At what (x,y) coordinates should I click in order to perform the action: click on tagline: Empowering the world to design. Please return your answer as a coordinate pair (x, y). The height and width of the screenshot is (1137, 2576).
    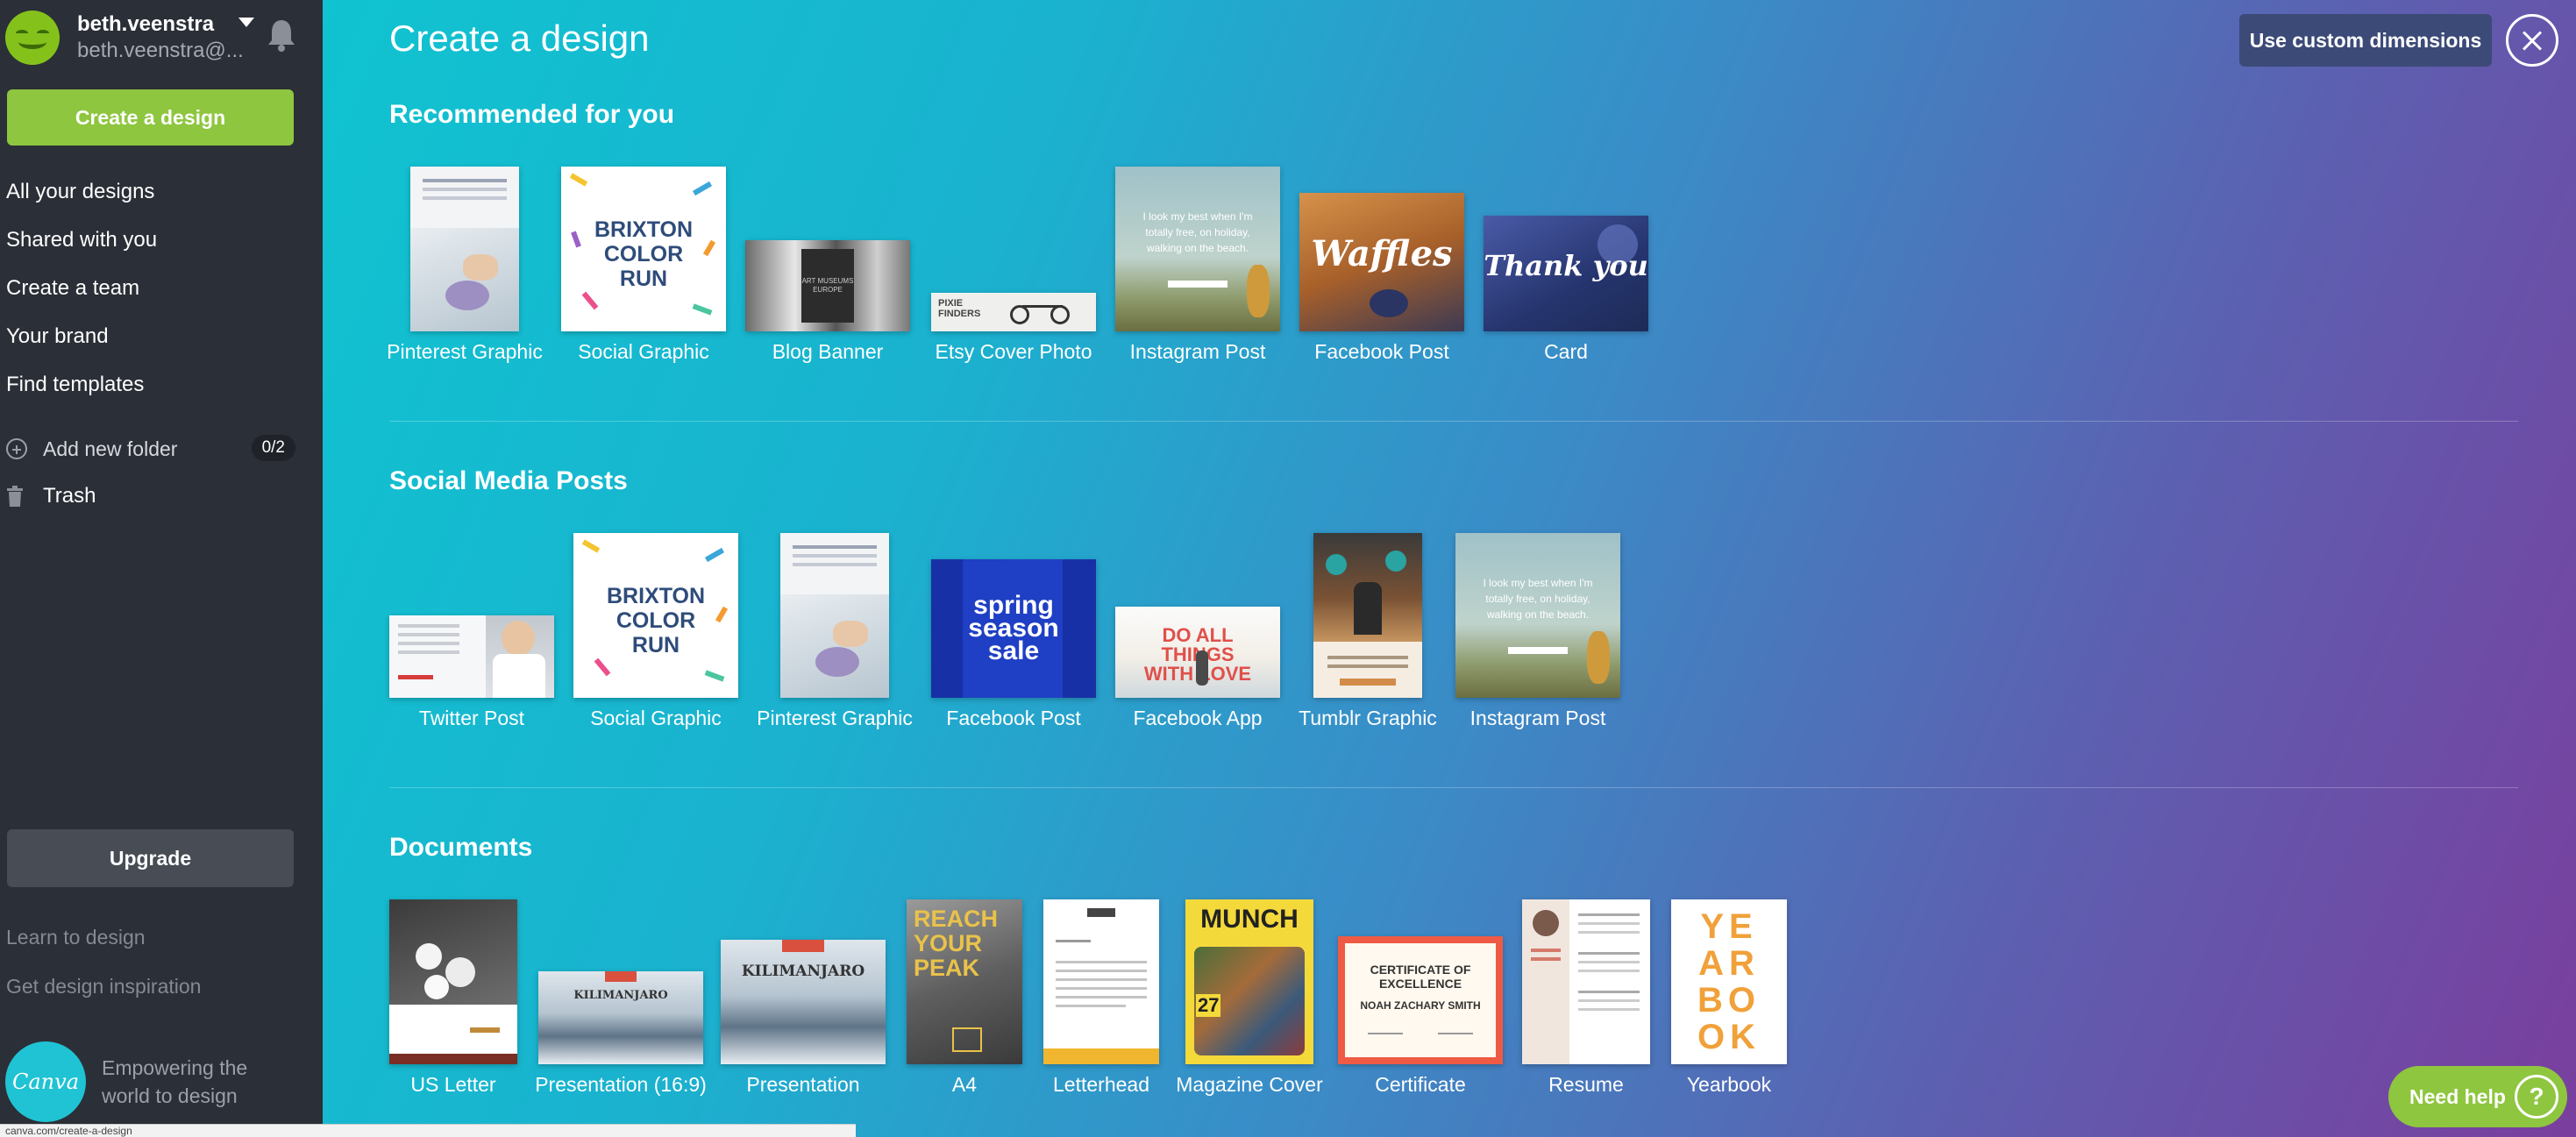
    Looking at the image, I should click on (175, 1081).